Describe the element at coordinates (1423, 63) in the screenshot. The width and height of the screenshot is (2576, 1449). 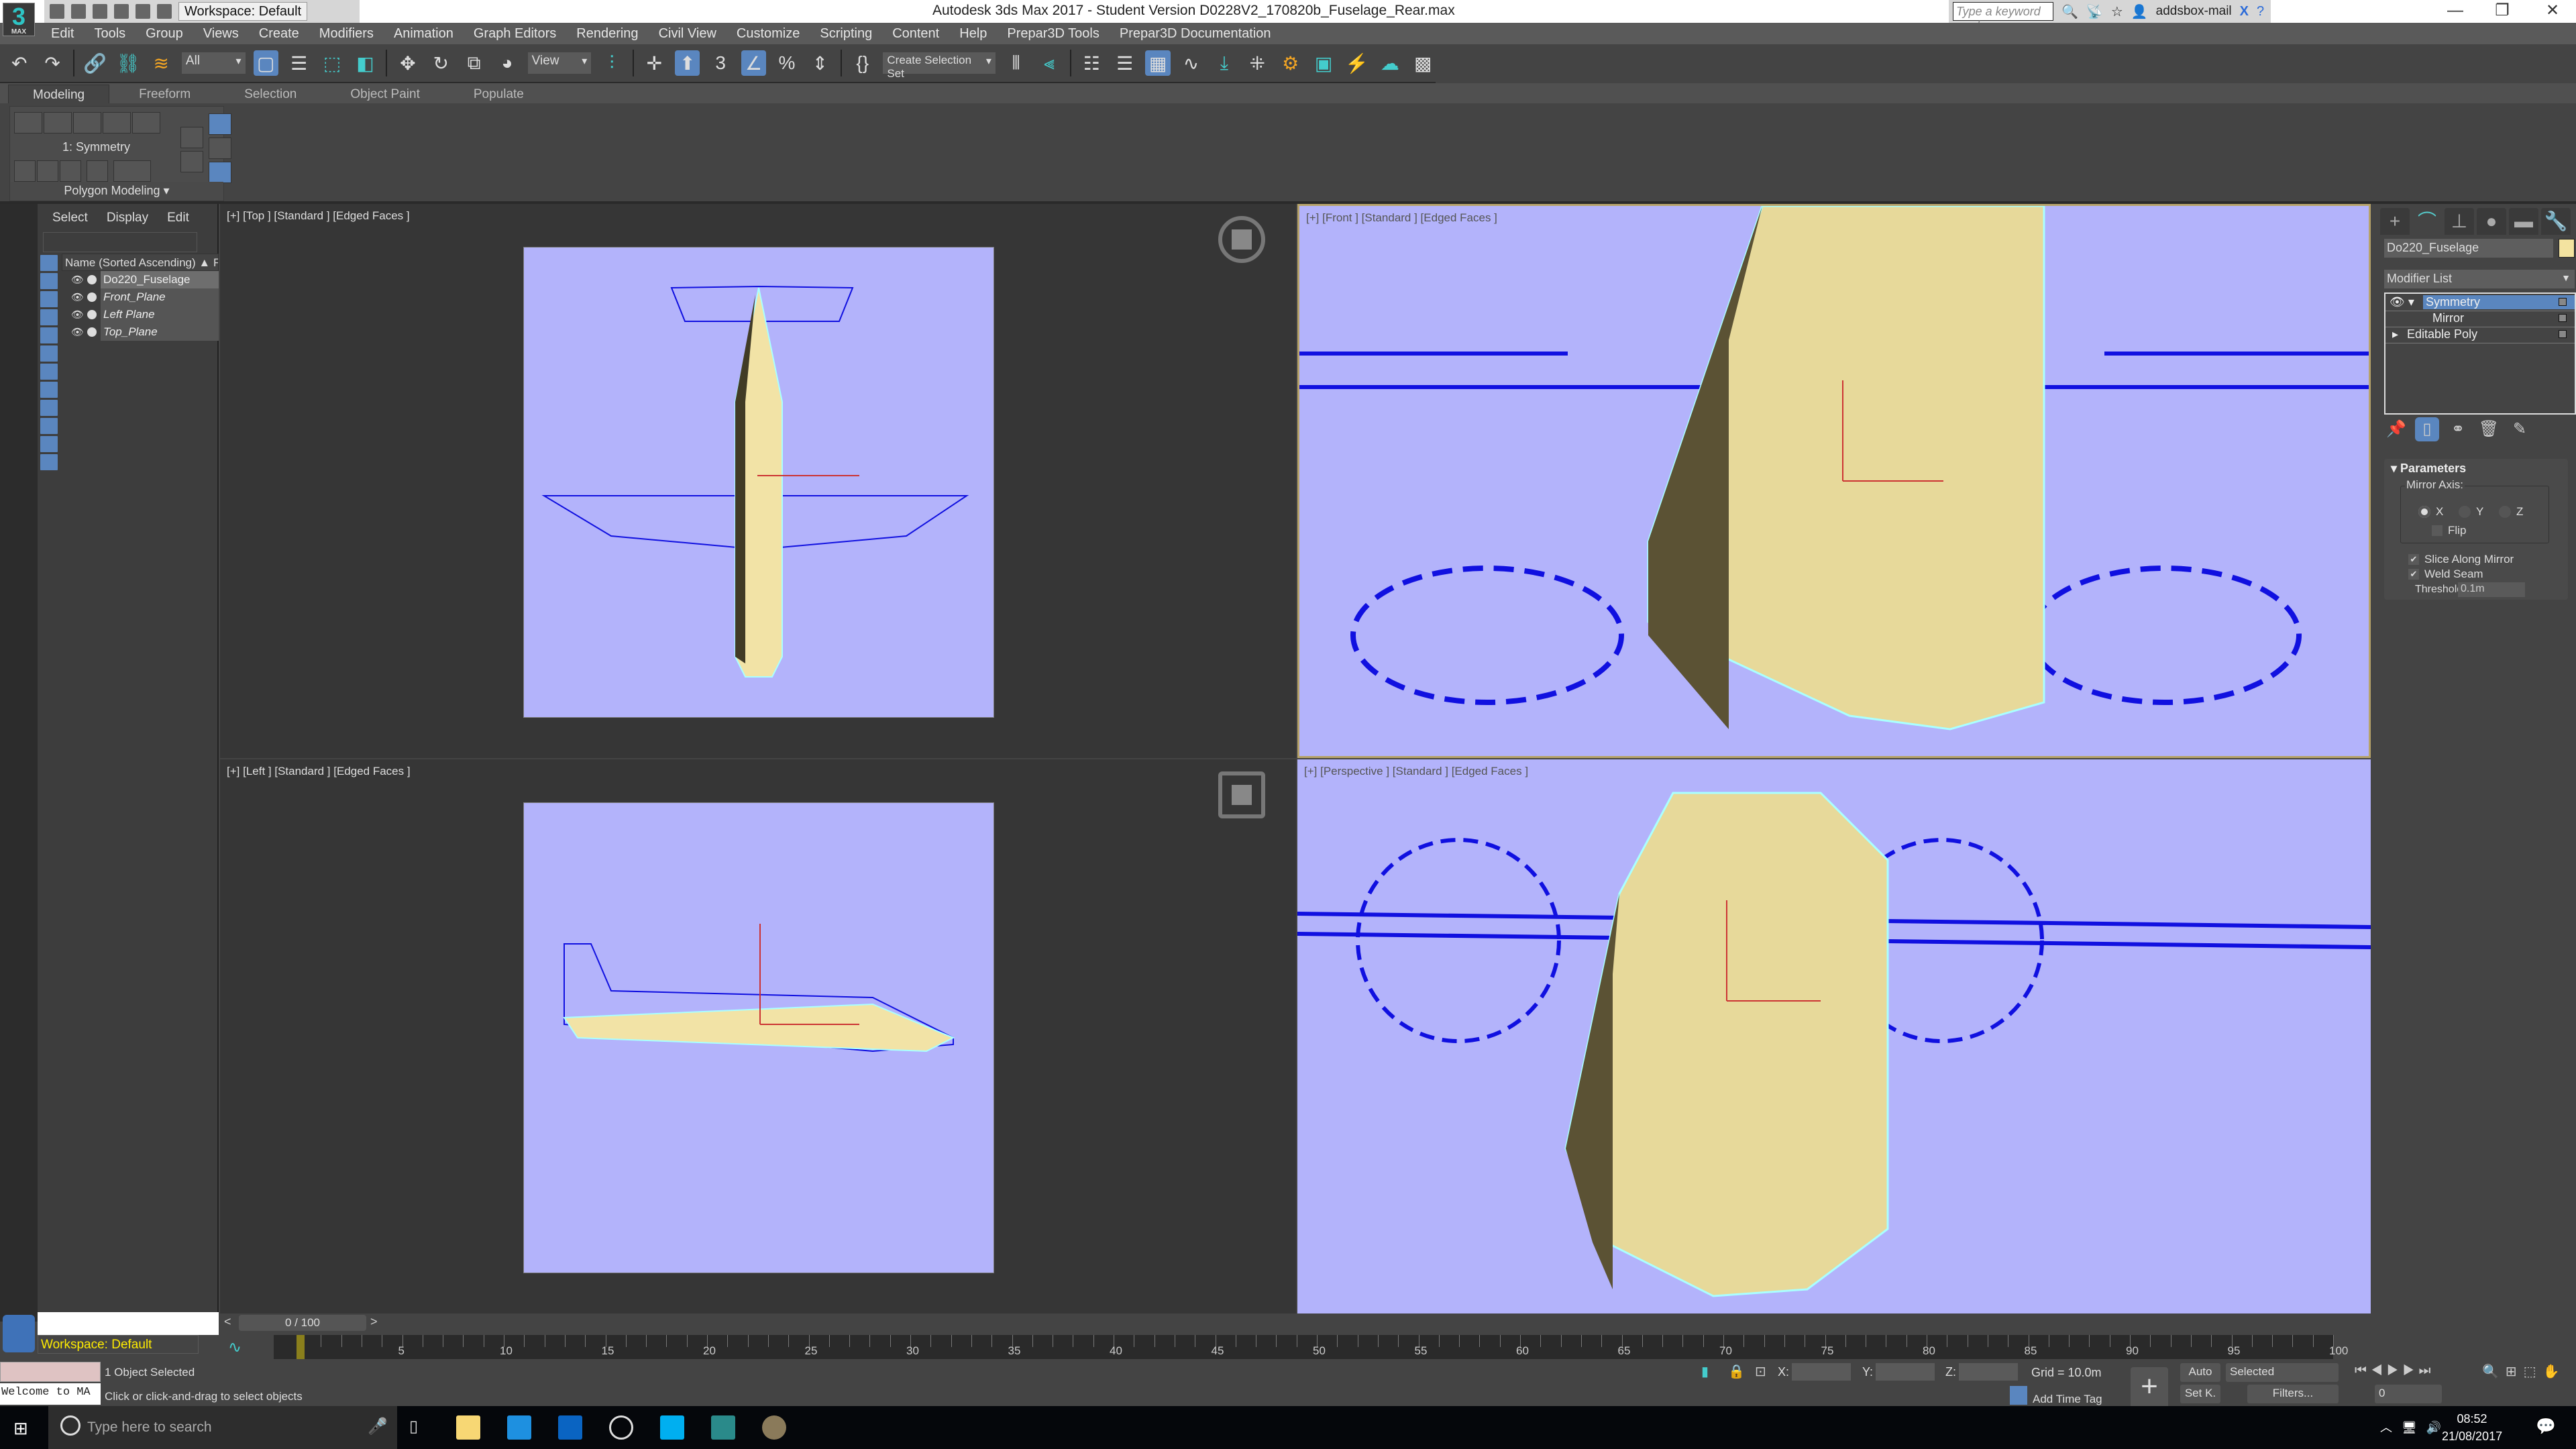
I see `render-gallery-icon: ▩` at that location.